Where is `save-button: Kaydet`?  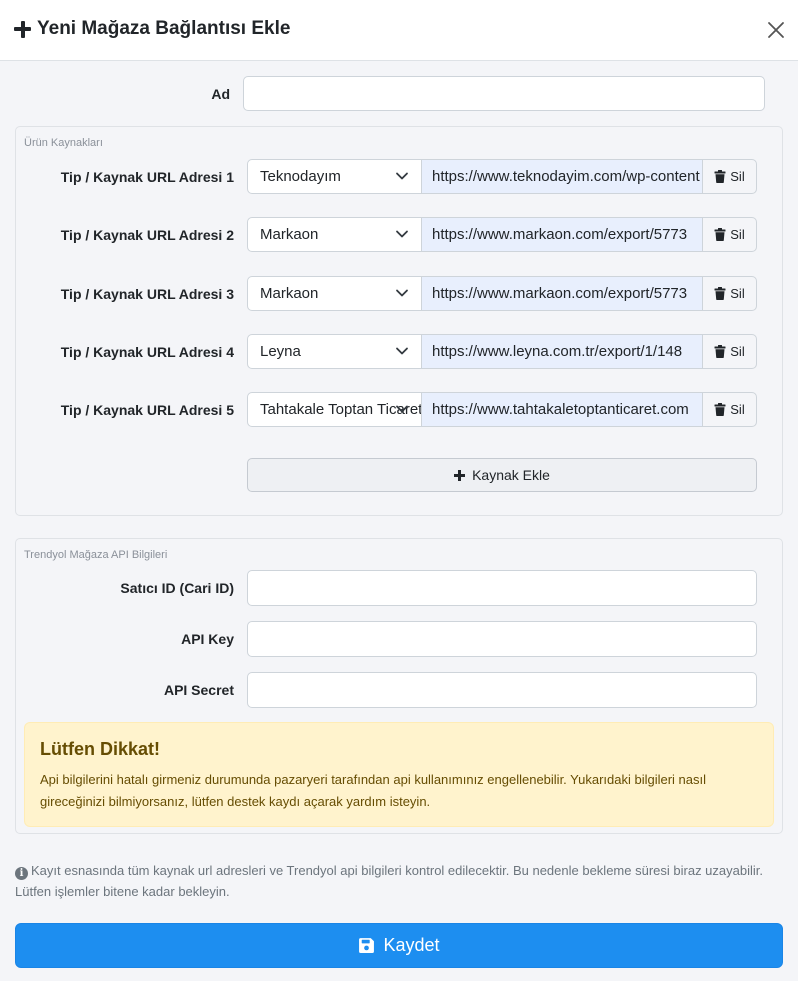 save-button: Kaydet is located at coordinates (399, 945).